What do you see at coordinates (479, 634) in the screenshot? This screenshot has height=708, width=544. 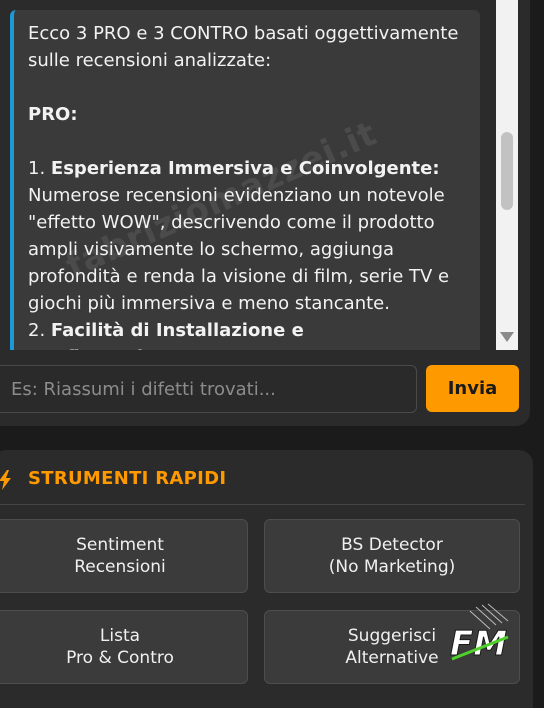 I see `fm-logo: FM` at bounding box center [479, 634].